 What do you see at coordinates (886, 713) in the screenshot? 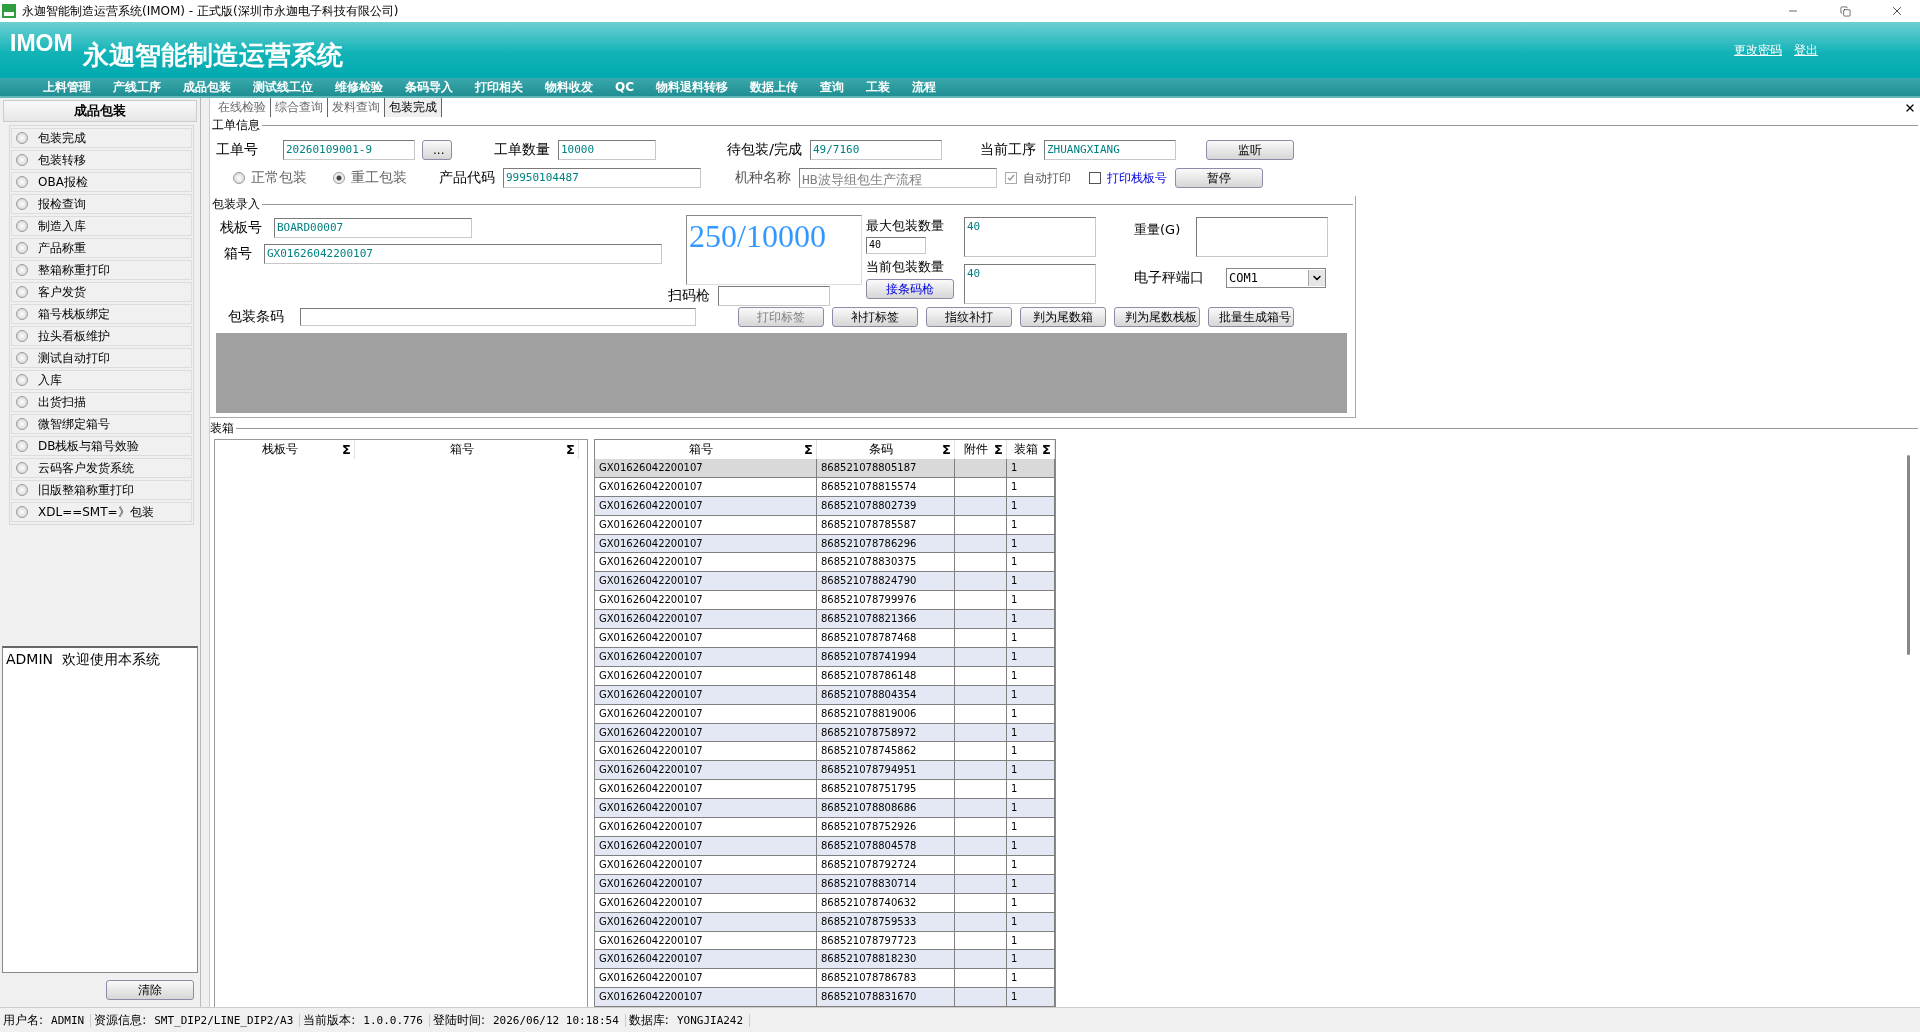
I see `table-cell: 868521078819006` at bounding box center [886, 713].